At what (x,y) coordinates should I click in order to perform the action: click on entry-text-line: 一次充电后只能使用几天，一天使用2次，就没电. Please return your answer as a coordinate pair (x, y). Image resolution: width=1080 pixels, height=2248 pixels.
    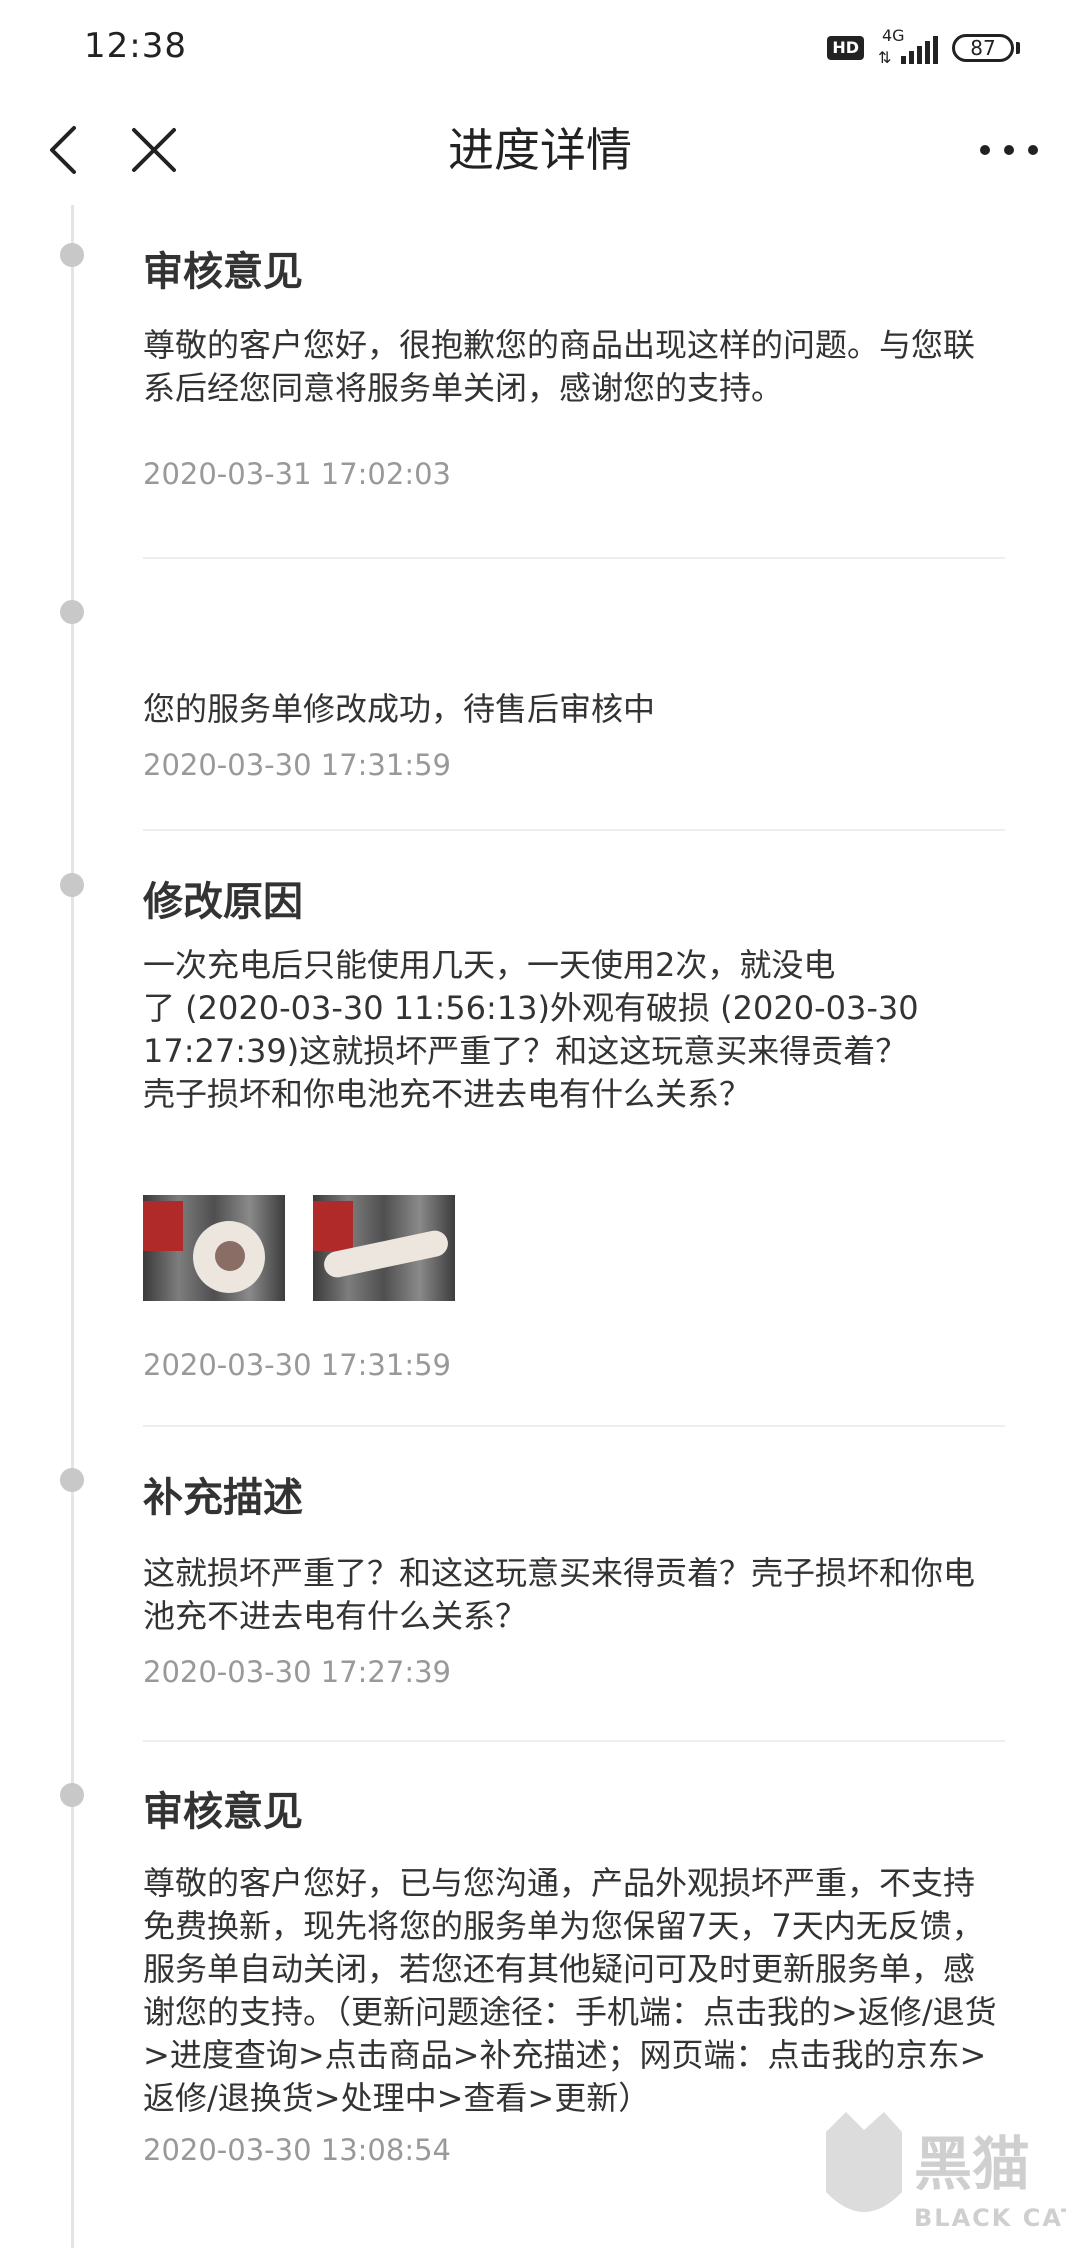
    Looking at the image, I should click on (489, 965).